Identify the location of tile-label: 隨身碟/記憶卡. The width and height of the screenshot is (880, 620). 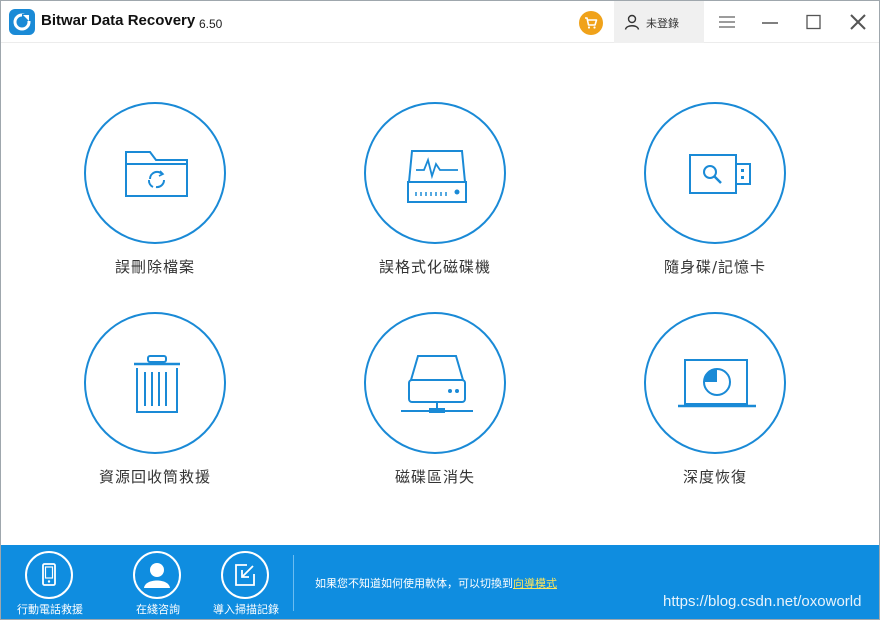
(715, 267).